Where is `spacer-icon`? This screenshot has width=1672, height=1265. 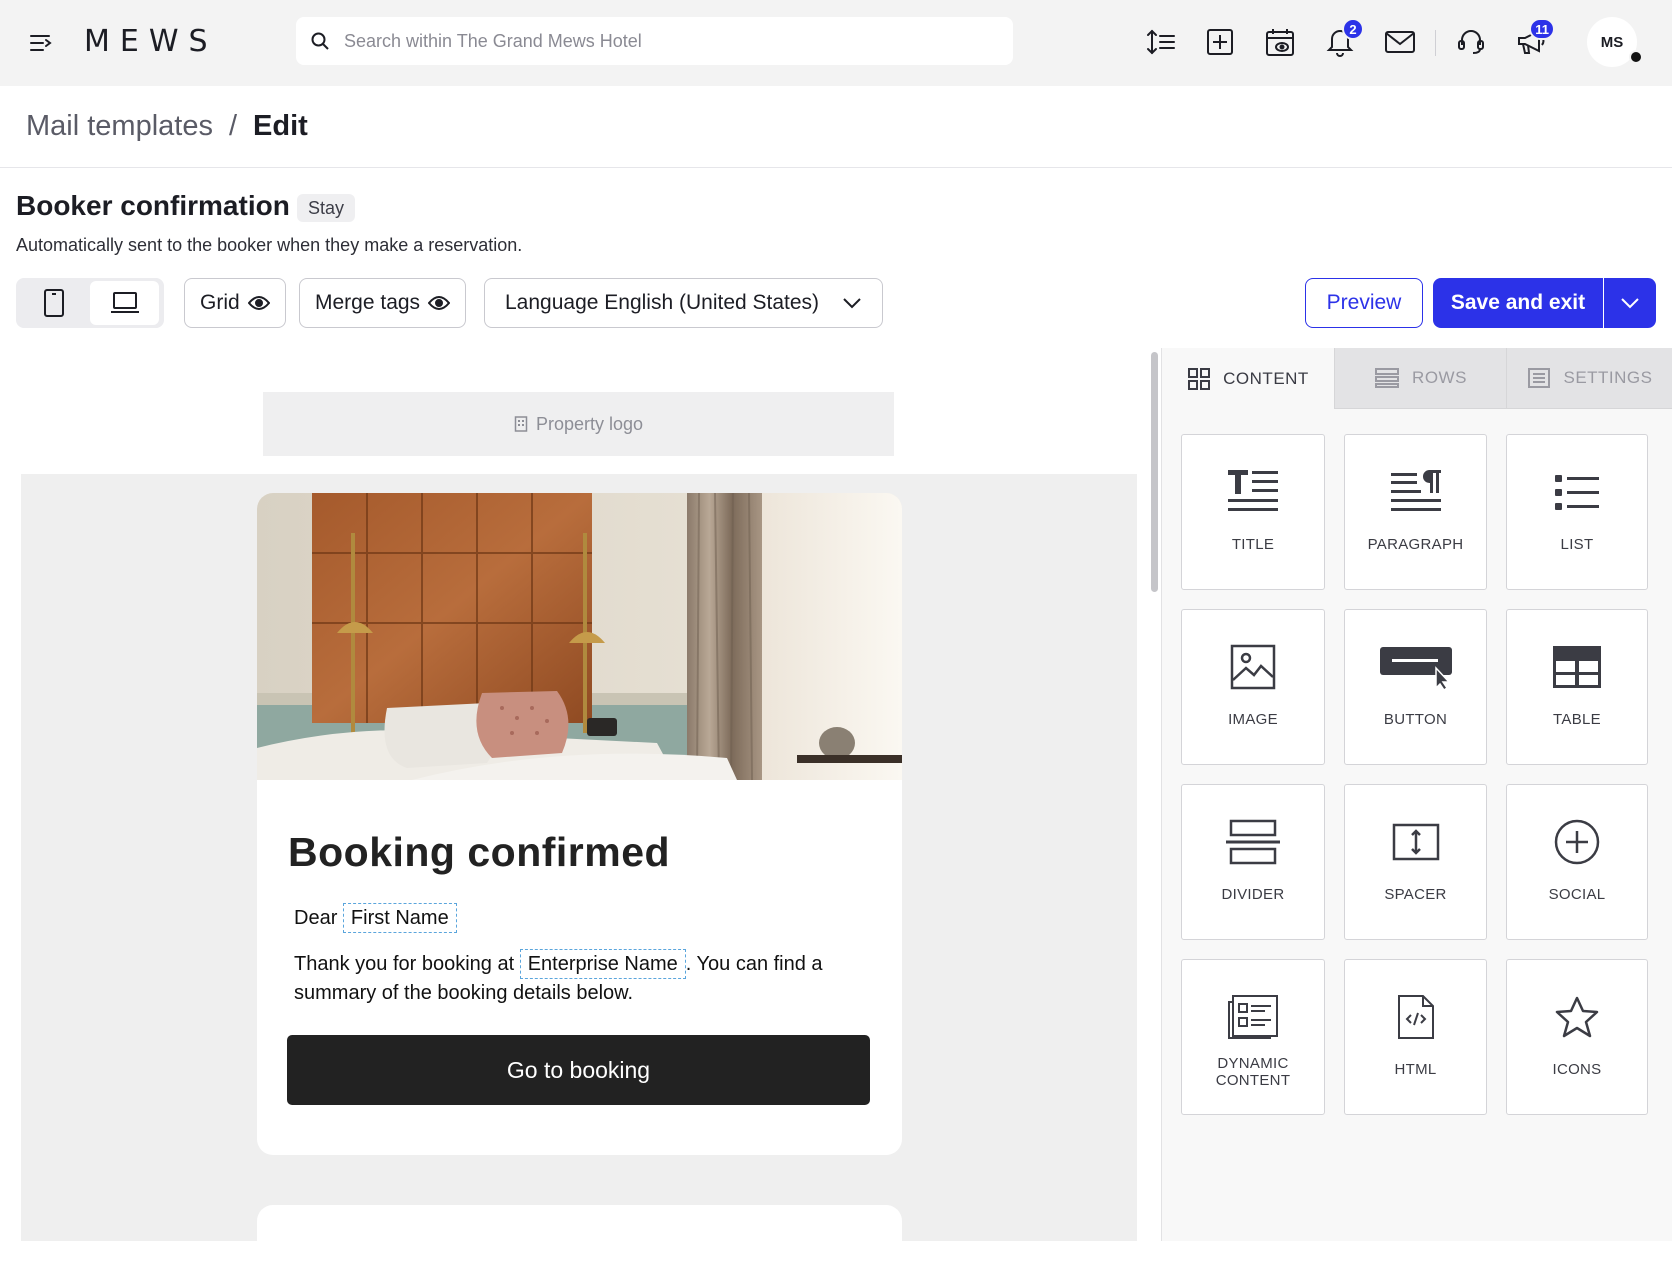 spacer-icon is located at coordinates (1415, 842).